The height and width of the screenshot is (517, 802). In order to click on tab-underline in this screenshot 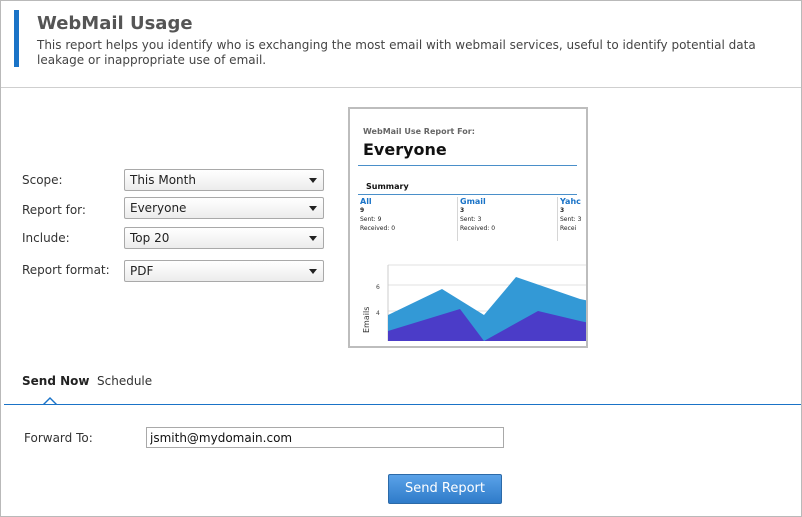, I will do `click(402, 404)`.